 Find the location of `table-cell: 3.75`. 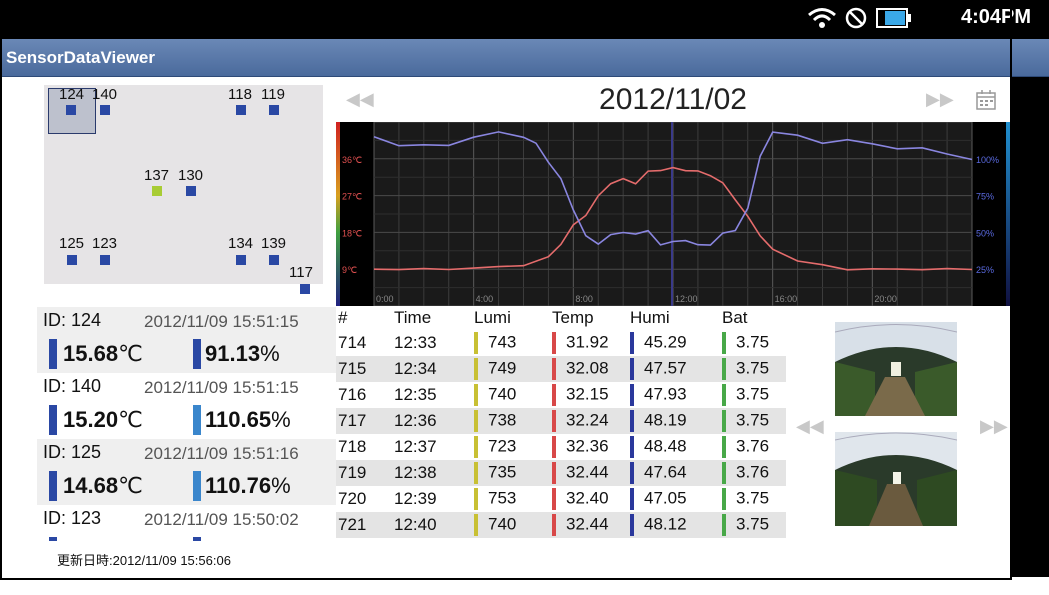

table-cell: 3.75 is located at coordinates (753, 499).